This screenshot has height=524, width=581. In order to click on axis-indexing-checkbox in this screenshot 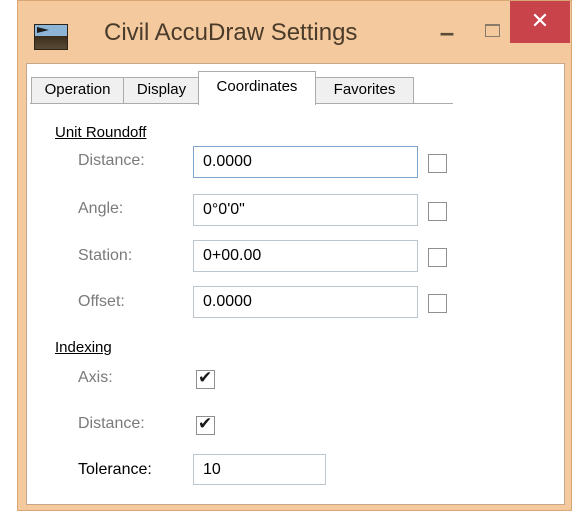, I will do `click(205, 378)`.